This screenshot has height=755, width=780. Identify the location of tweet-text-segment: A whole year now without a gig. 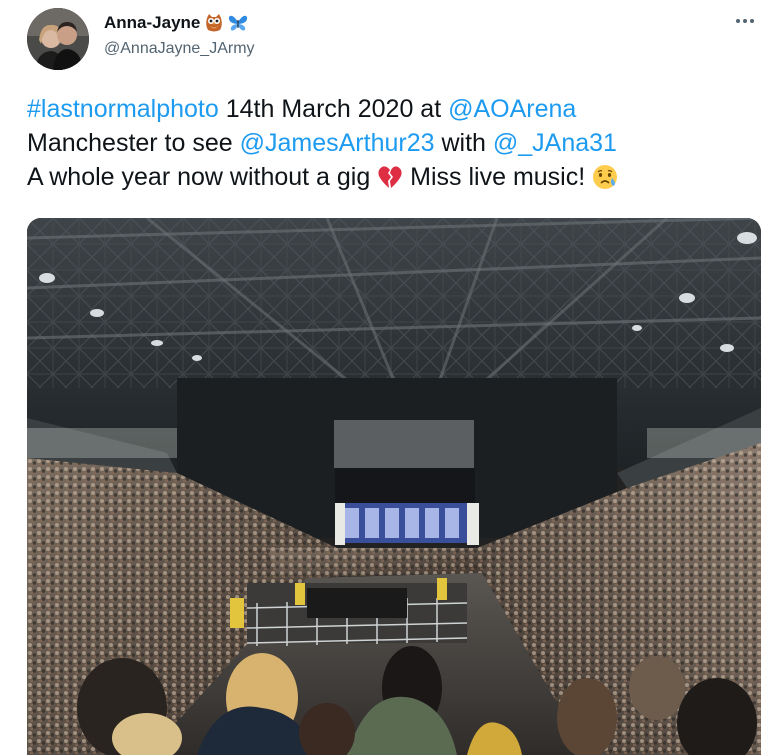
(202, 177).